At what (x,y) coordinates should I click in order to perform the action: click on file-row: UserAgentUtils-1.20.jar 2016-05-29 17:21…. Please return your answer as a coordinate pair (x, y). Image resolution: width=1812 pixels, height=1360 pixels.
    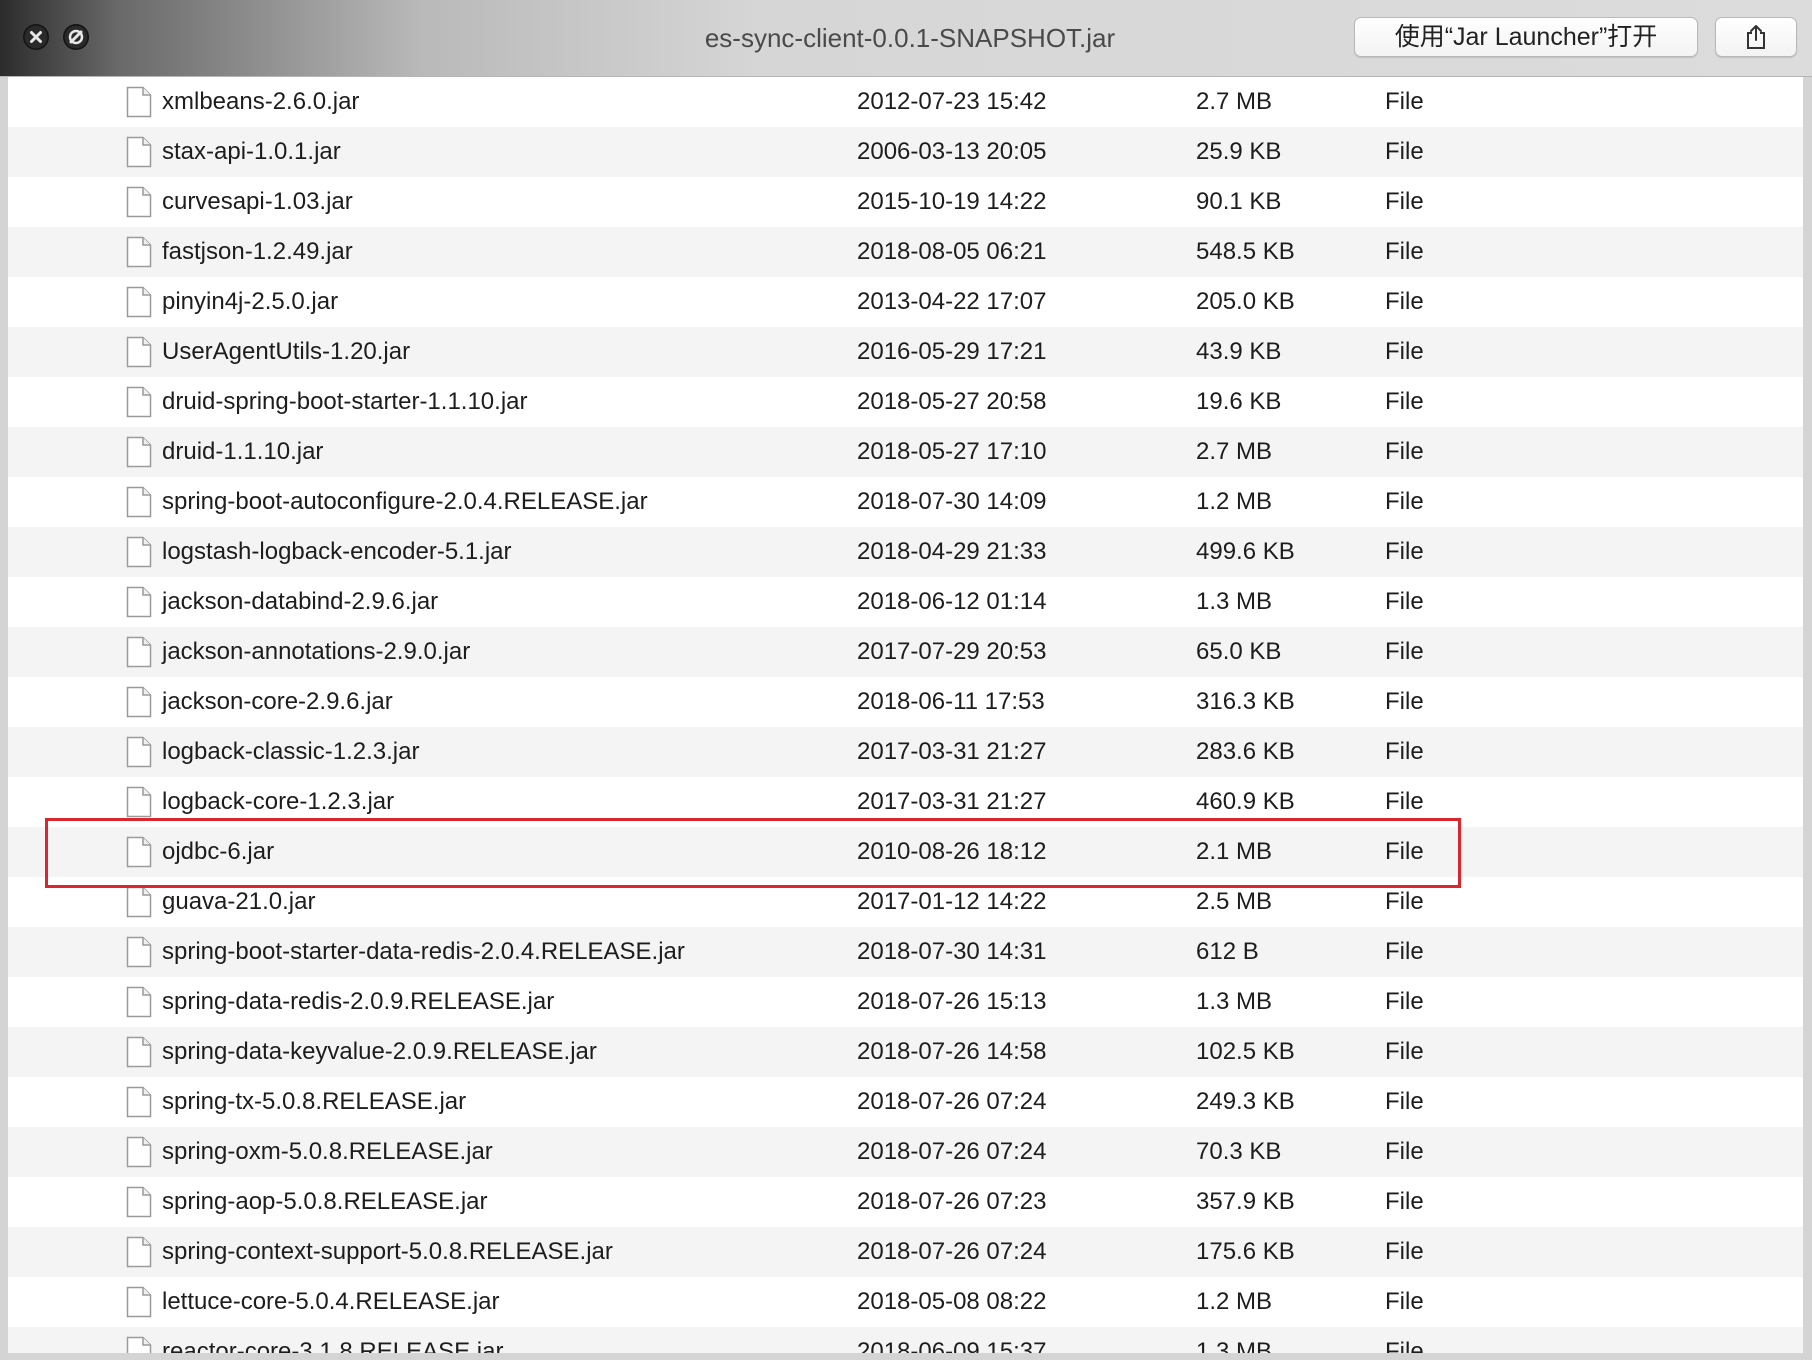
    Looking at the image, I should click on (905, 352).